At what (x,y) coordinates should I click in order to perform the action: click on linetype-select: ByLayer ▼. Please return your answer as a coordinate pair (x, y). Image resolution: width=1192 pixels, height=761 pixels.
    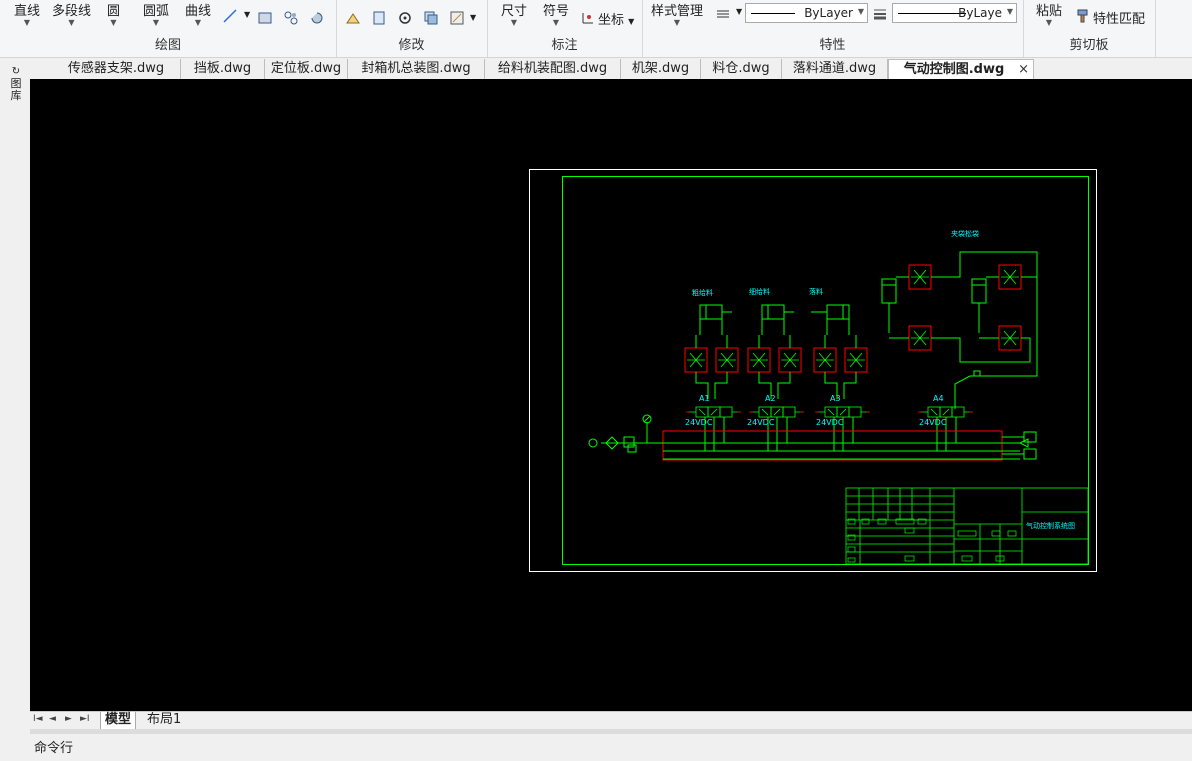
    Looking at the image, I should click on (806, 13).